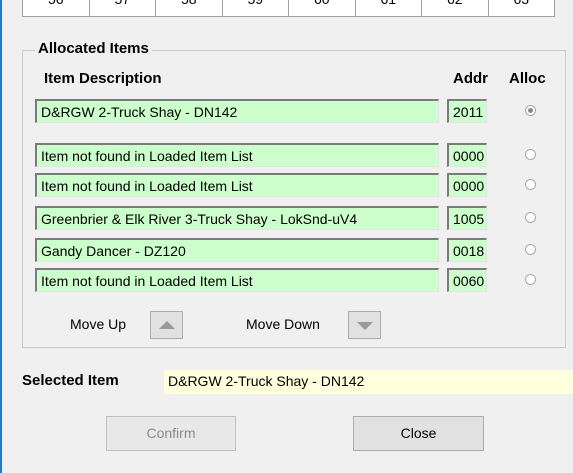  What do you see at coordinates (467, 280) in the screenshot?
I see `item-addr-field: 0060` at bounding box center [467, 280].